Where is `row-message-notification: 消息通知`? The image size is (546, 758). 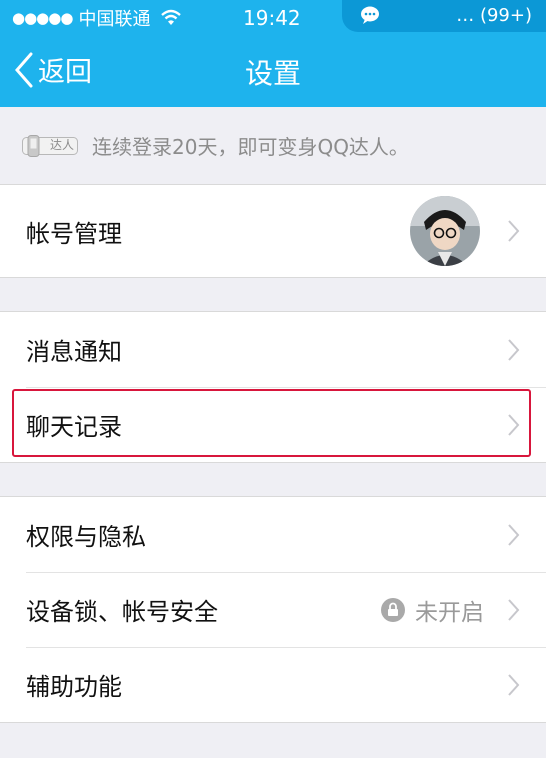 row-message-notification: 消息通知 is located at coordinates (273, 349).